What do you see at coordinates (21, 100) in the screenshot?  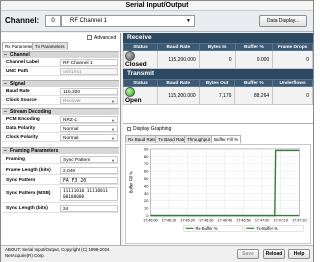 I see `row-clock-source-label: Clock Source` at bounding box center [21, 100].